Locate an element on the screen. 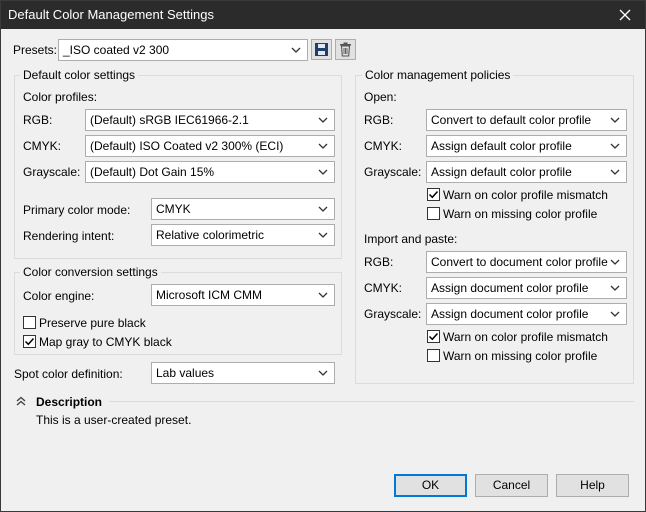 The height and width of the screenshot is (512, 646). map-gray-label: Map gray to CMYK black is located at coordinates (105, 342).